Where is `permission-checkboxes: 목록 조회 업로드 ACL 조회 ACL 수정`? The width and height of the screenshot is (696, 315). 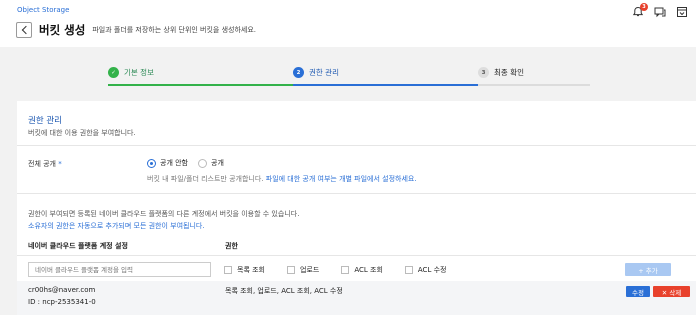 permission-checkboxes: 목록 조회 업로드 ACL 조회 ACL 수정 is located at coordinates (335, 270).